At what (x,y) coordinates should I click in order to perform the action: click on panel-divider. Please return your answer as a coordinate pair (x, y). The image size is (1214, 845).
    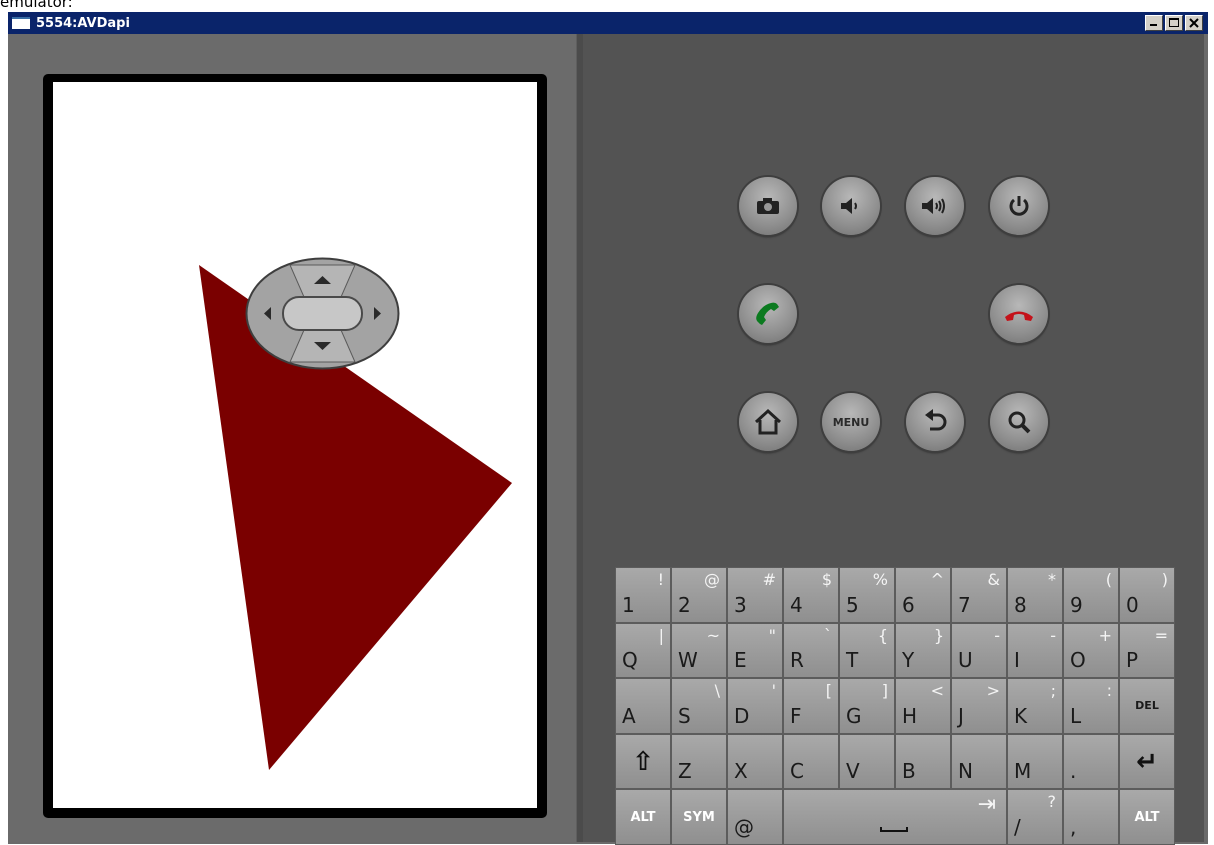
    Looking at the image, I should click on (579, 438).